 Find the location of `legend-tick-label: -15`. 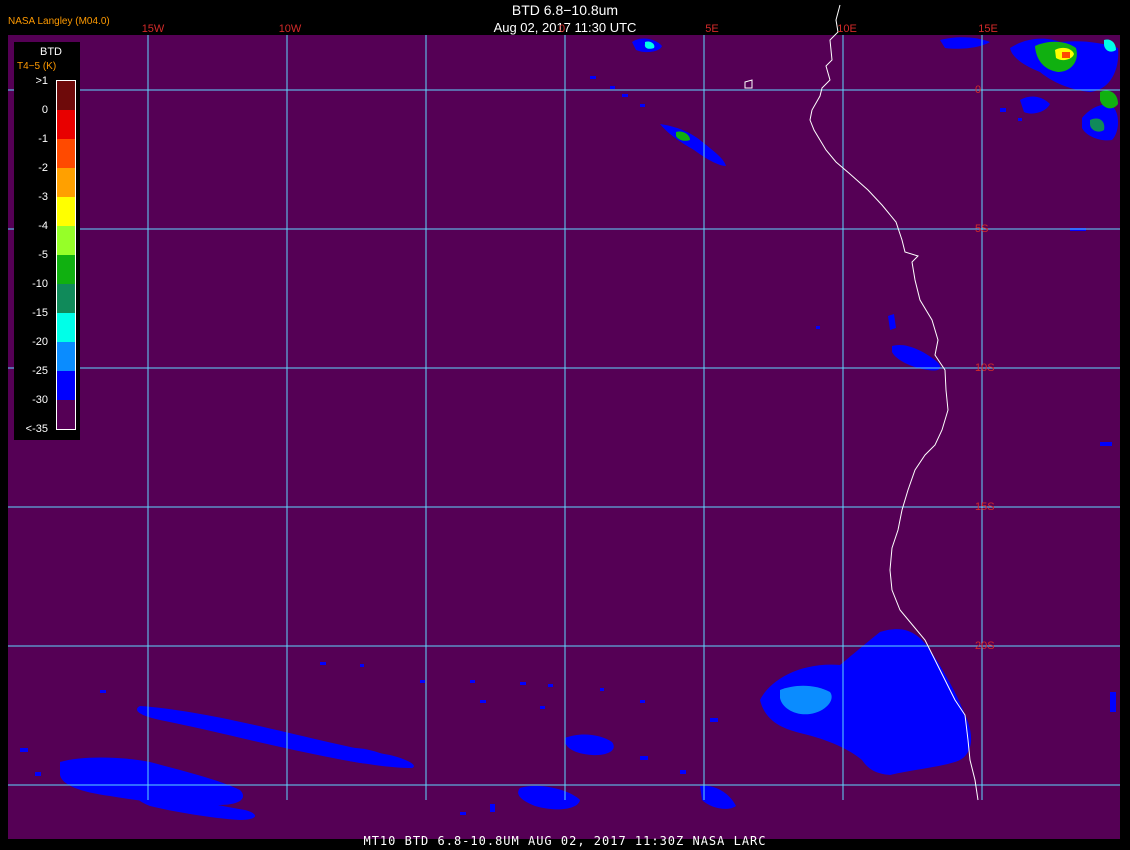

legend-tick-label: -15 is located at coordinates (40, 313).